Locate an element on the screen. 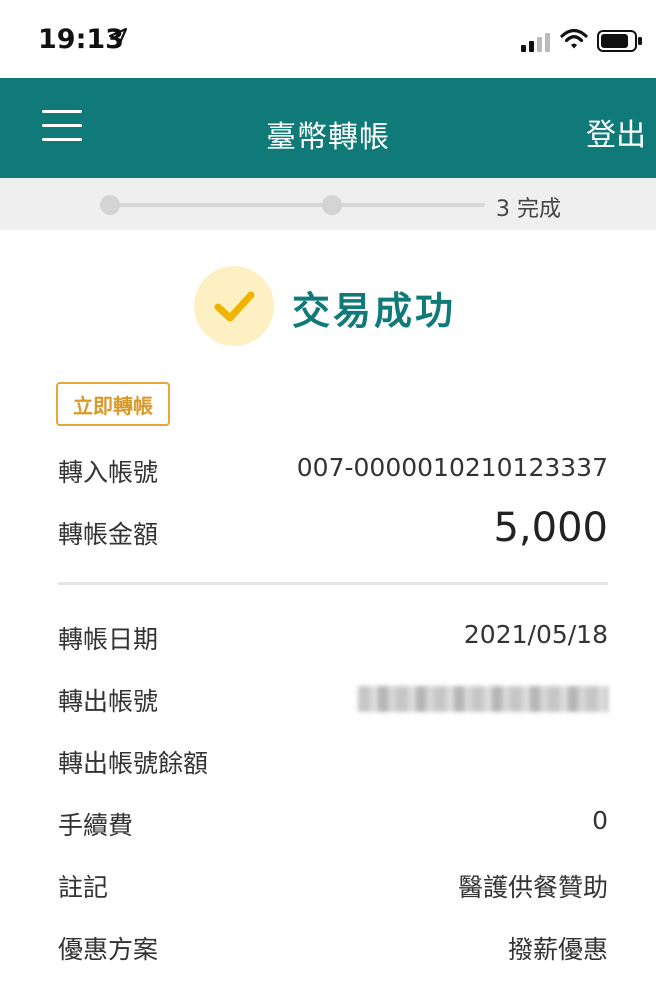 The width and height of the screenshot is (656, 1004). detail-label: 轉出帳號餘額 is located at coordinates (133, 763).